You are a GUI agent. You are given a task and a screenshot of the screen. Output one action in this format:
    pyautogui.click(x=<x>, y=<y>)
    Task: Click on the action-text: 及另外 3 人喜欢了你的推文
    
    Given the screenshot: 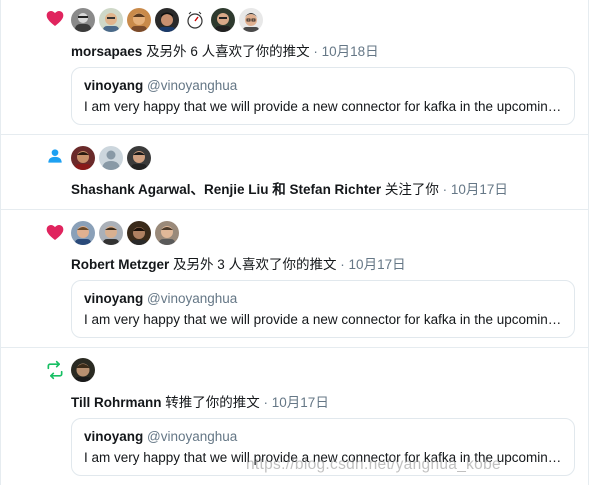 What is the action you would take?
    pyautogui.click(x=255, y=264)
    